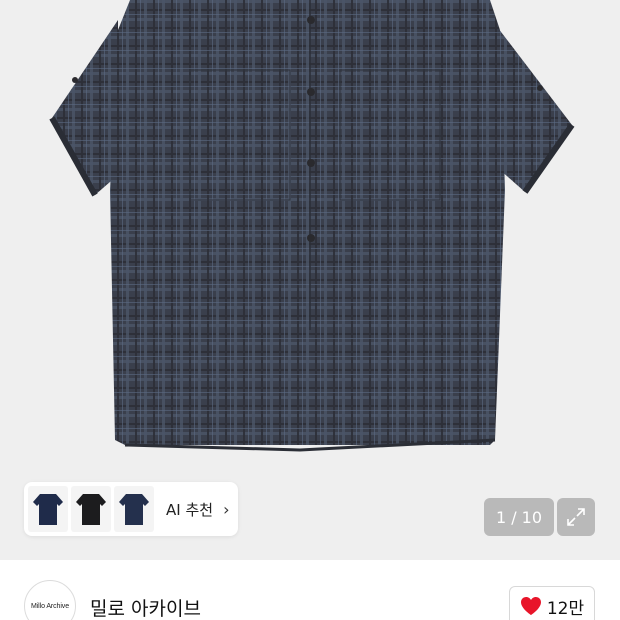 This screenshot has height=620, width=620. Describe the element at coordinates (190, 509) in the screenshot. I see `ai-recommend-text: AI 추천` at that location.